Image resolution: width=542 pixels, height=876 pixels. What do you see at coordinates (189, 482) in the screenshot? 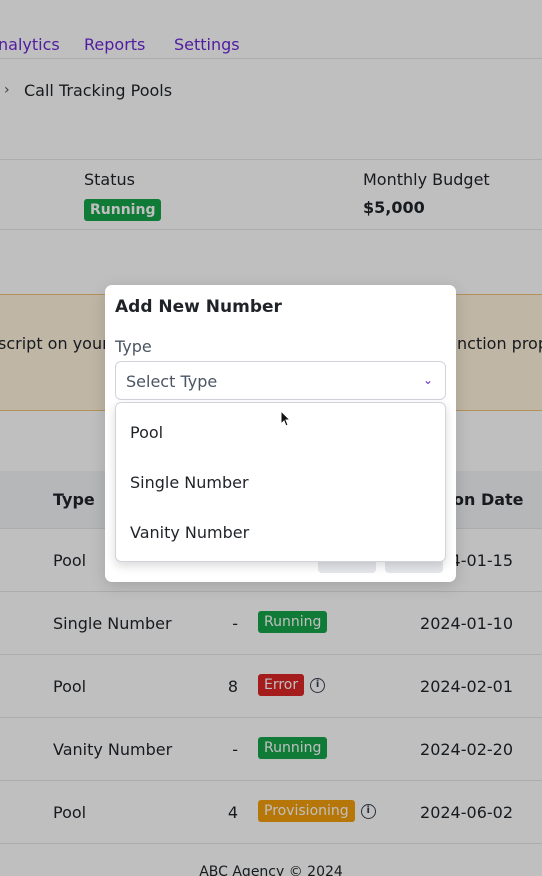
I see `dropdown-option-single-number: Single Number` at bounding box center [189, 482].